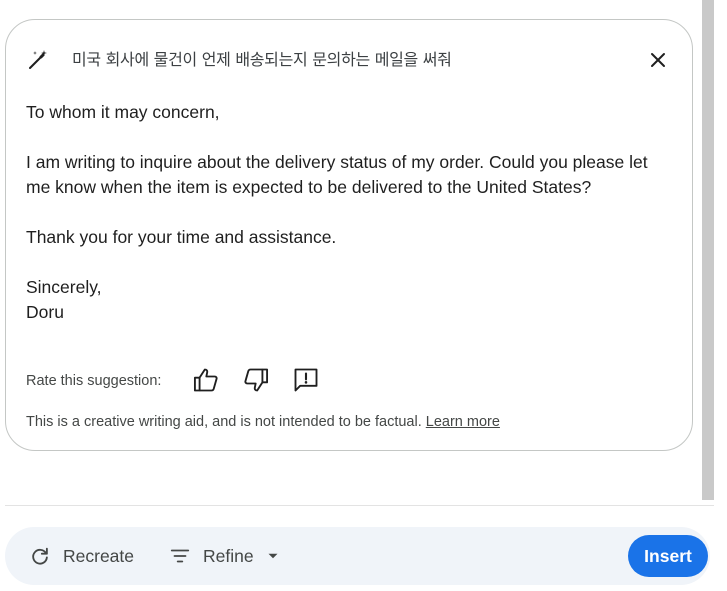 This screenshot has height=591, width=727. What do you see at coordinates (64, 287) in the screenshot?
I see `email-closing: Sincerely,` at bounding box center [64, 287].